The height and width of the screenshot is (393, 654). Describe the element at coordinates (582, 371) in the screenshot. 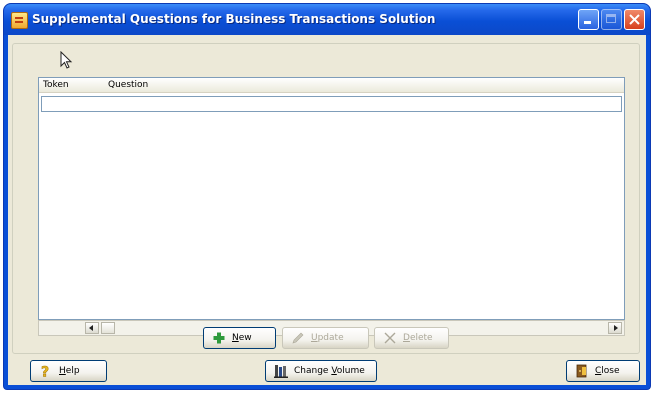

I see `exit-door-icon` at that location.